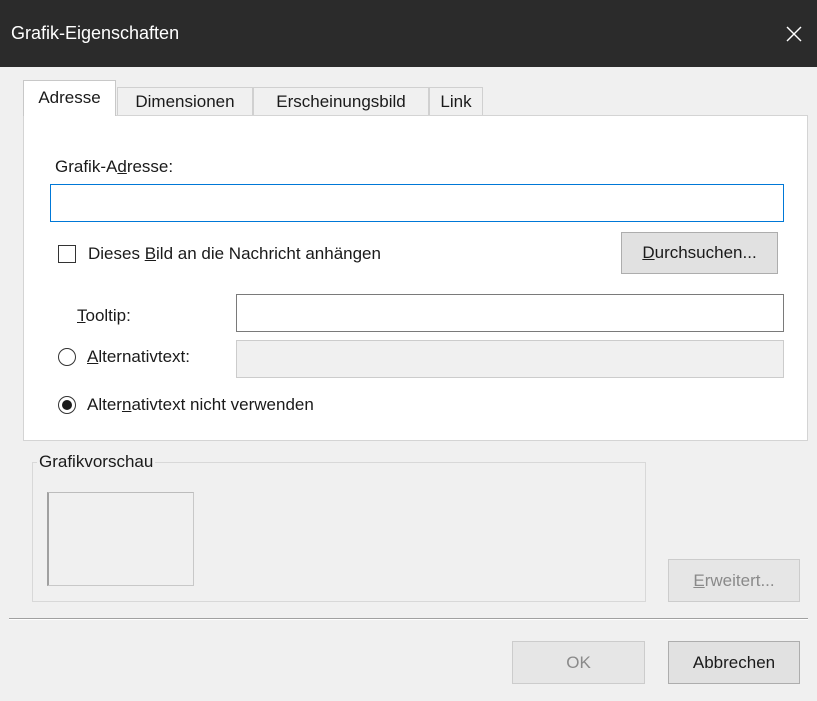 The width and height of the screenshot is (817, 701). I want to click on tab-dimensionen: Dimensionen, so click(185, 101).